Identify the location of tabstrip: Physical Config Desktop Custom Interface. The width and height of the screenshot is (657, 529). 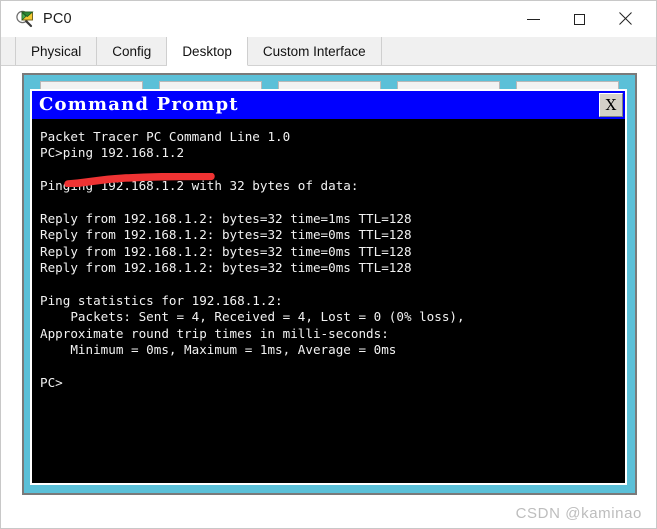
(328, 51).